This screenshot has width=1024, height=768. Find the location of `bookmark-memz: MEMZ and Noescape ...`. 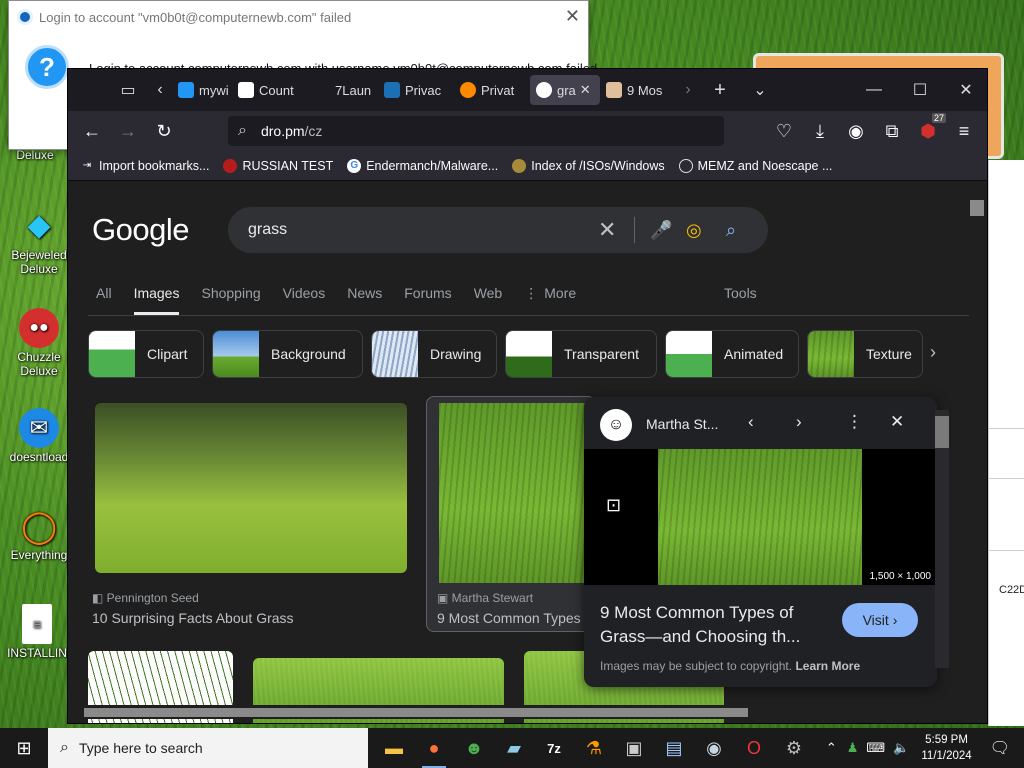

bookmark-memz: MEMZ and Noescape ... is located at coordinates (755, 165).